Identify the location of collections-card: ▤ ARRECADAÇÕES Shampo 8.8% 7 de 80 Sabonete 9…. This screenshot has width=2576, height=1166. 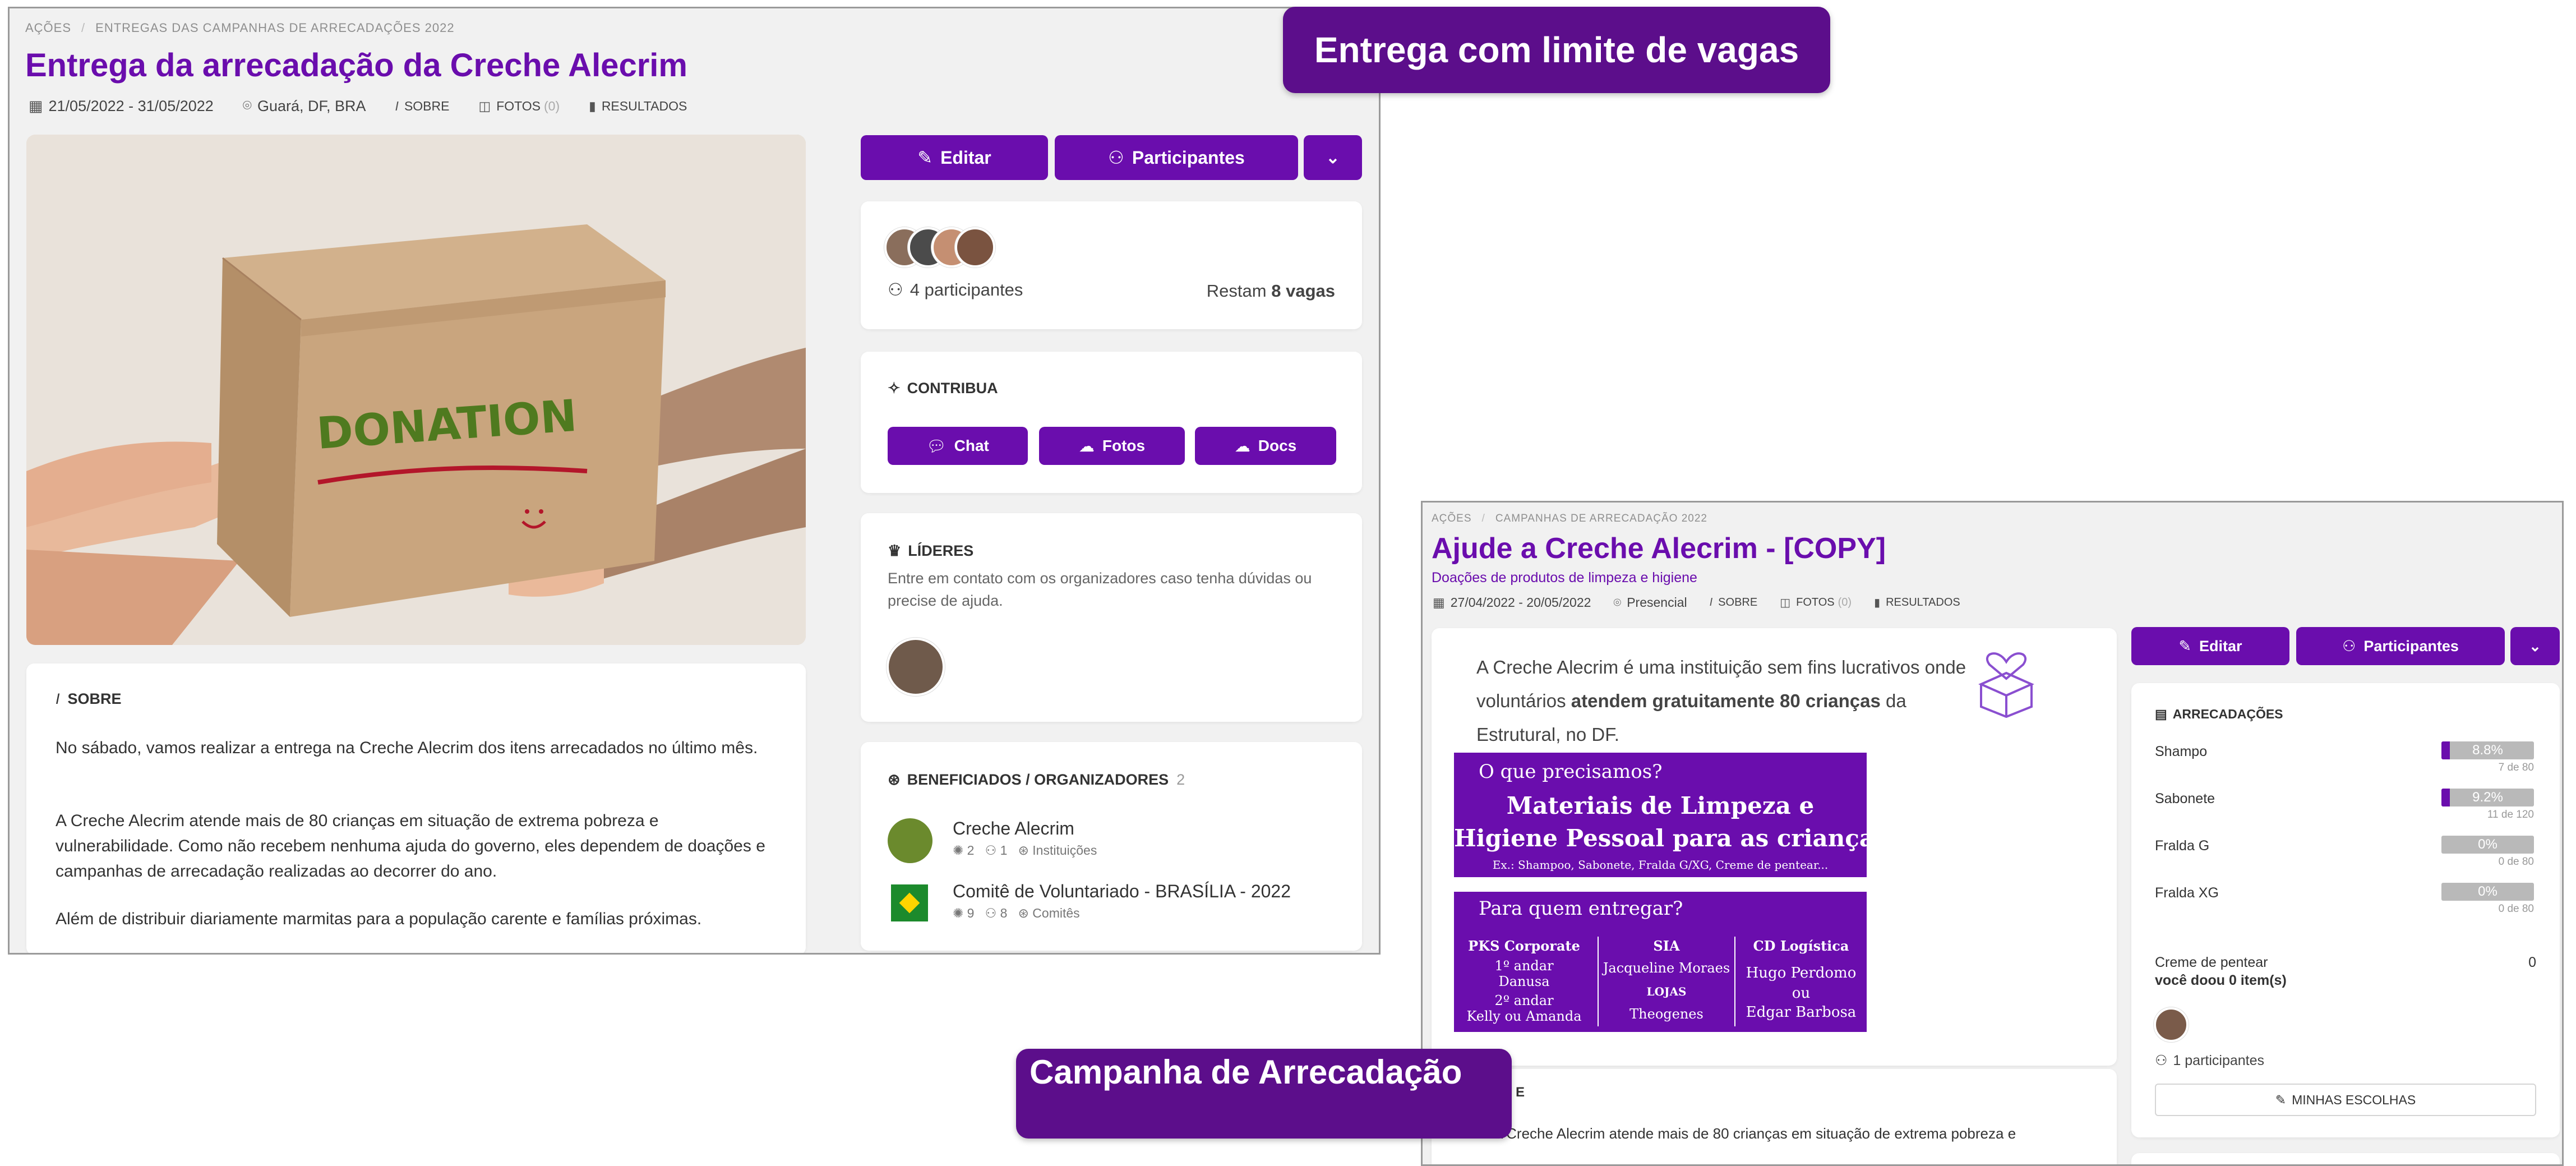
(2345, 910).